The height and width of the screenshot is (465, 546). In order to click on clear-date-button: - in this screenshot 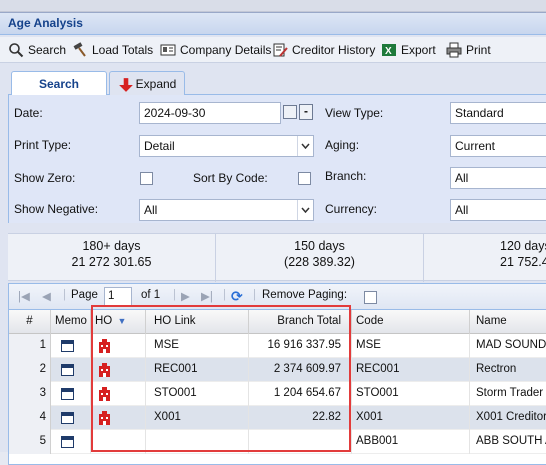, I will do `click(306, 112)`.